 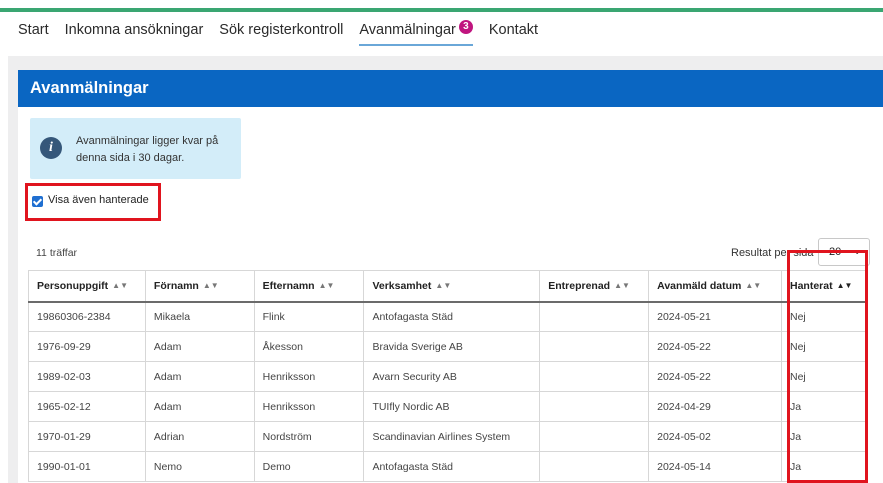 What do you see at coordinates (715, 316) in the screenshot?
I see `cell-avanmald-datum: 2024-05-21` at bounding box center [715, 316].